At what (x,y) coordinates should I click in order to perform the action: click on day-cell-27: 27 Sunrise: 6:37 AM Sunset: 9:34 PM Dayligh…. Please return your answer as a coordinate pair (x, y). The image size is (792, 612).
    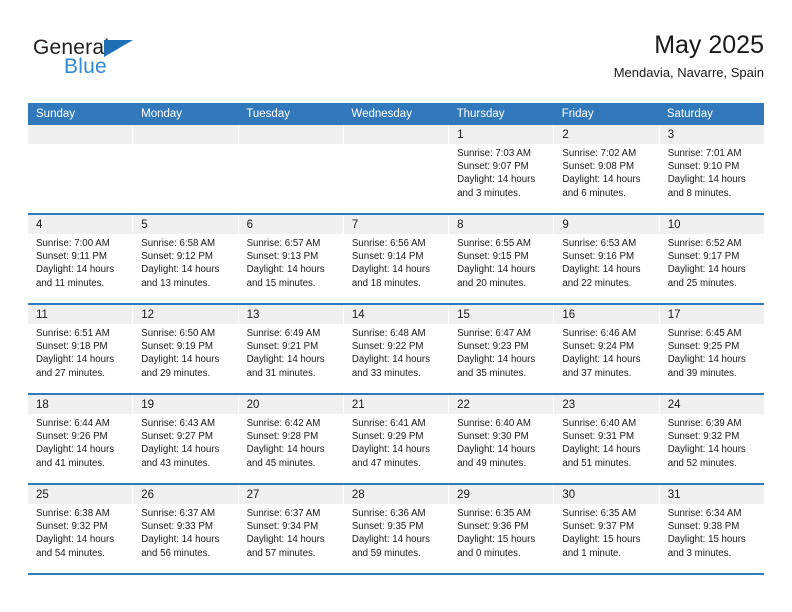
    Looking at the image, I should click on (291, 529).